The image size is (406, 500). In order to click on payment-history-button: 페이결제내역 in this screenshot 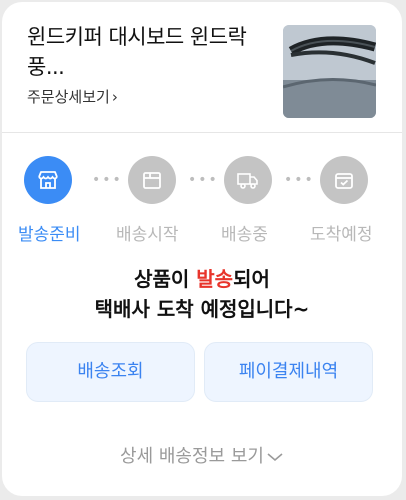, I will do `click(288, 372)`.